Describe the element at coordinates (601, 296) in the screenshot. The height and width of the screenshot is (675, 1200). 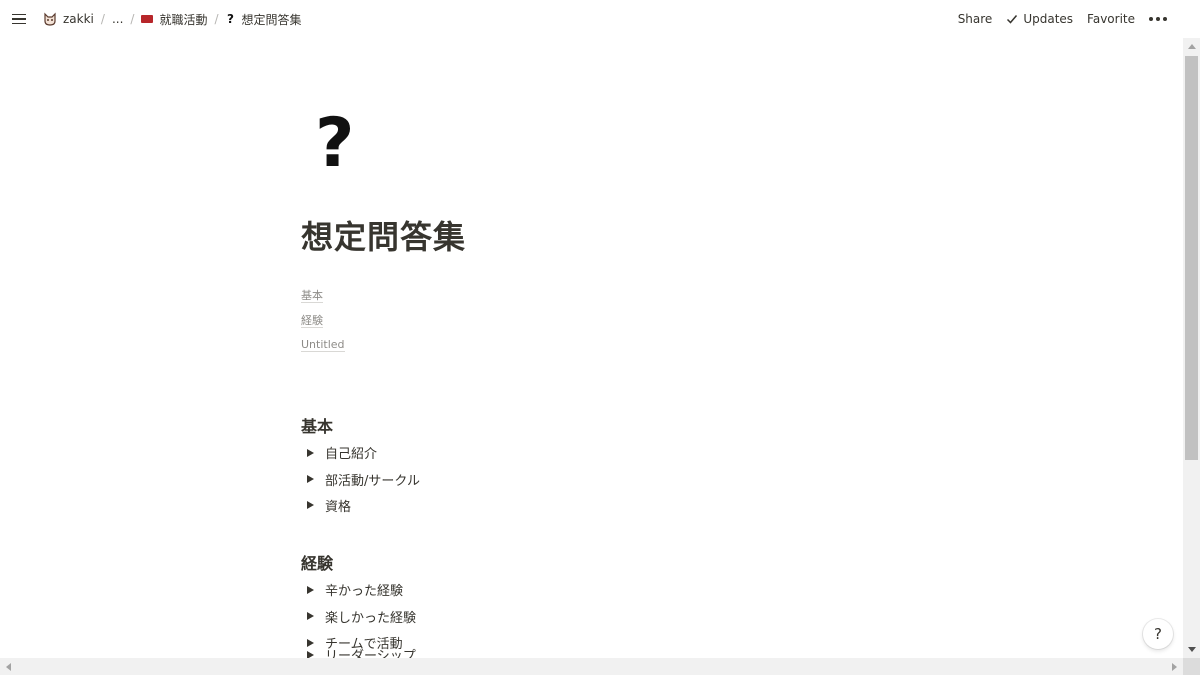
I see `toc-item: 基本` at that location.